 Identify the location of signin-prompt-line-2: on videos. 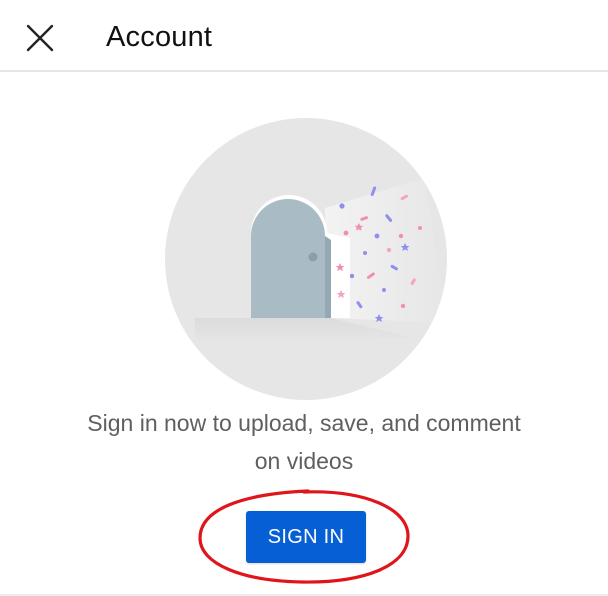
(304, 461).